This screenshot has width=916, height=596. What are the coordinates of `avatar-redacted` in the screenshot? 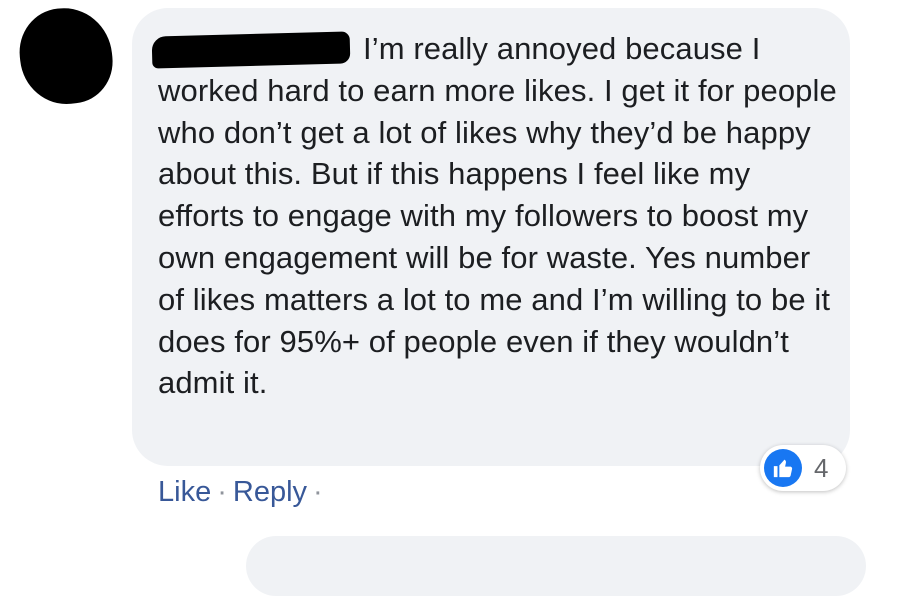 It's located at (66, 56).